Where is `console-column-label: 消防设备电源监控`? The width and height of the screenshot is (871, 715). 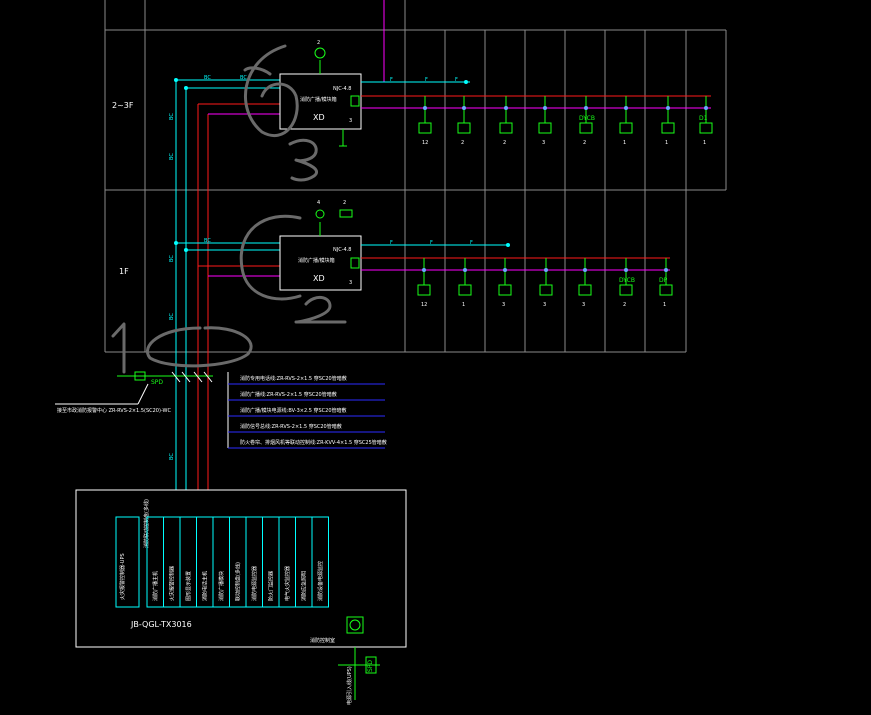
console-column-label: 消防设备电源监控 is located at coordinates (320, 581).